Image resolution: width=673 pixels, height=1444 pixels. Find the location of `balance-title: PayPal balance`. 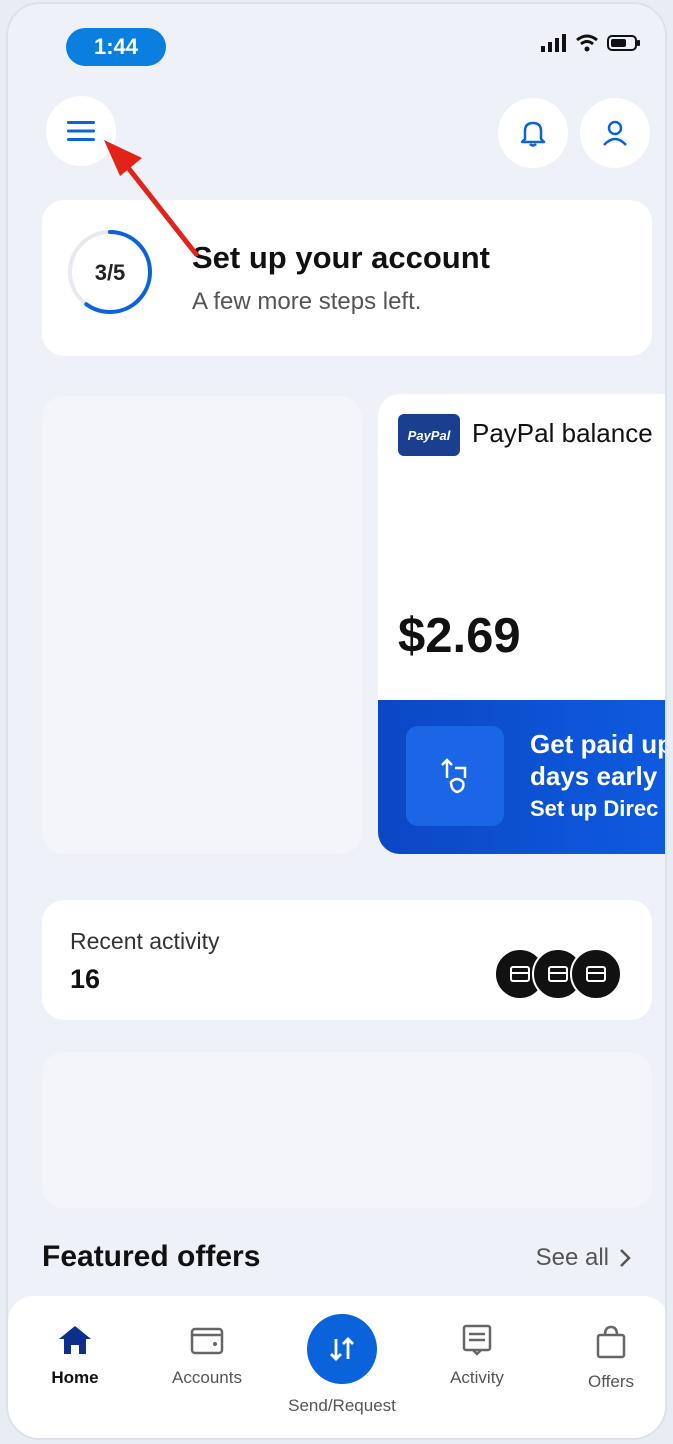

balance-title: PayPal balance is located at coordinates (562, 433).